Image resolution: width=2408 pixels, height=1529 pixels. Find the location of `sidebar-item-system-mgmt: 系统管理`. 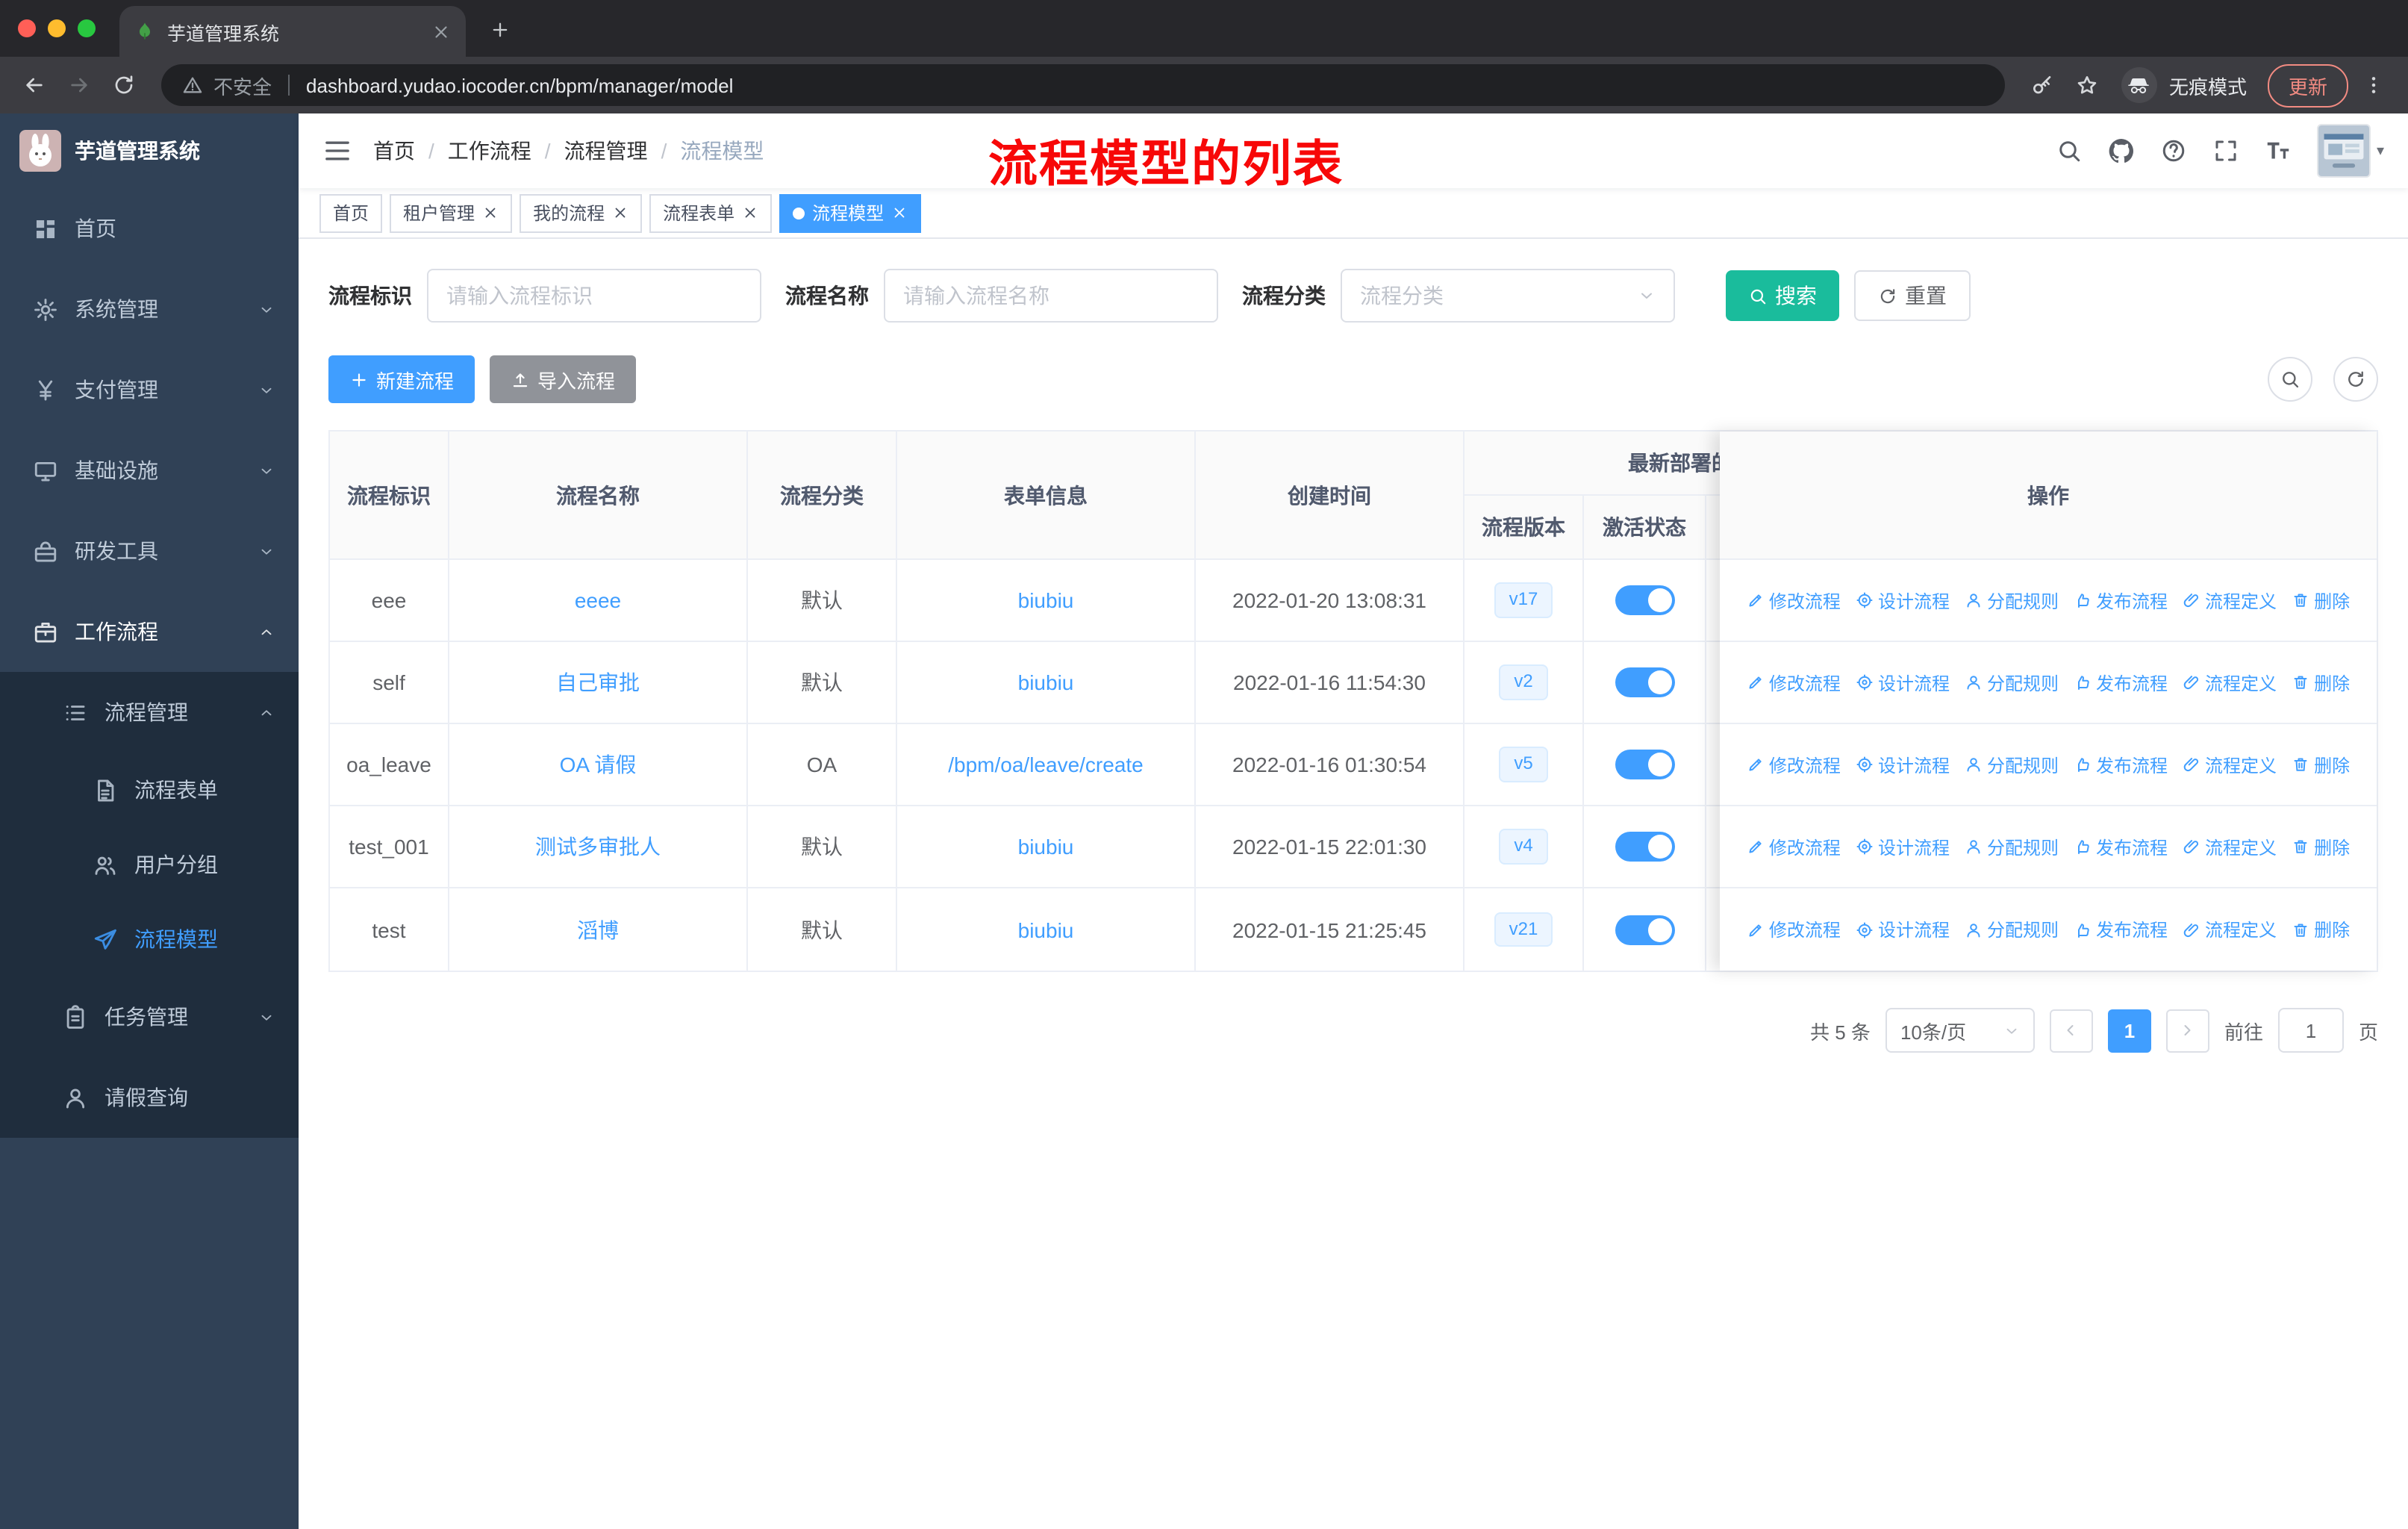

sidebar-item-system-mgmt: 系统管理 is located at coordinates (149, 309).